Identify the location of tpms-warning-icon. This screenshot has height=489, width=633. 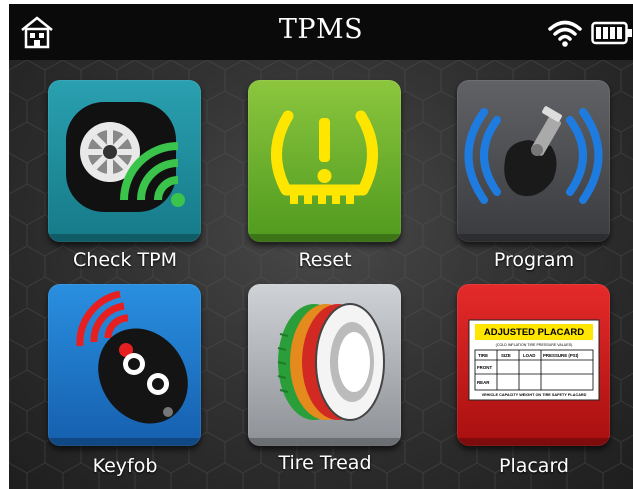
(324, 157).